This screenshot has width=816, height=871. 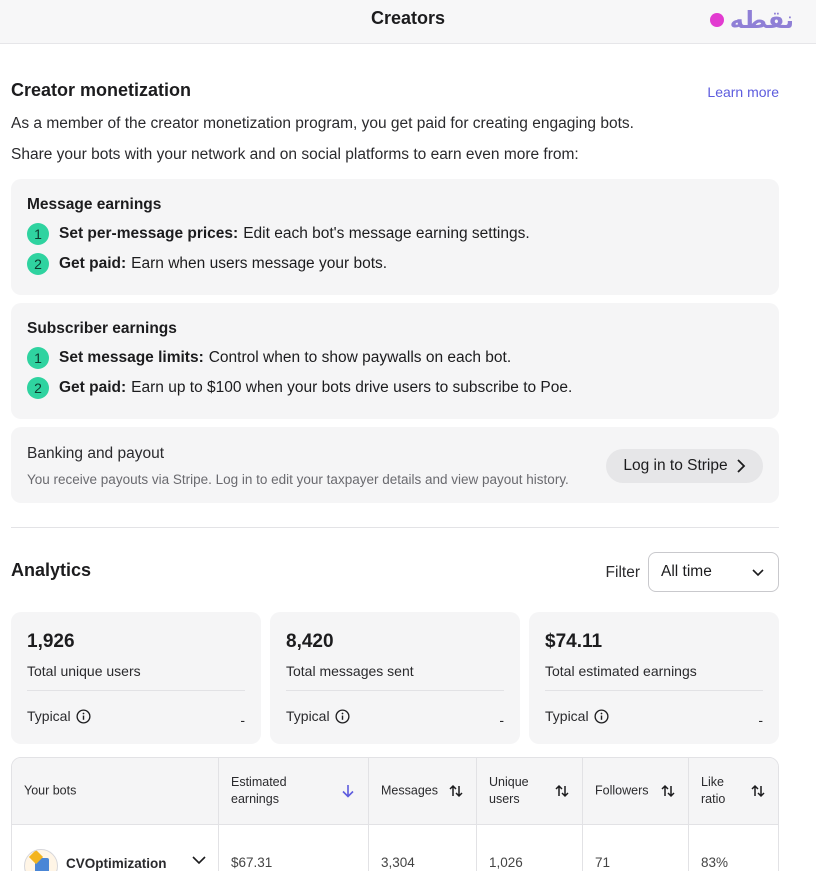 What do you see at coordinates (398, 862) in the screenshot?
I see `cell-value: 3,304` at bounding box center [398, 862].